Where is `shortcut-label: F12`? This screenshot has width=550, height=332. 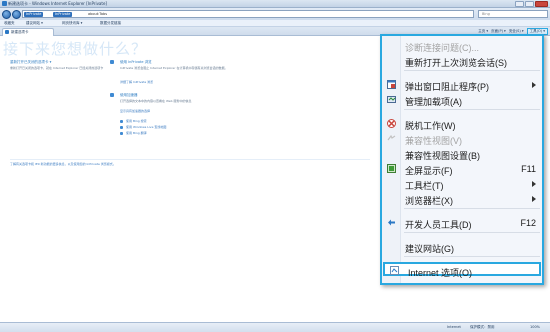 shortcut-label: F12 is located at coordinates (528, 223).